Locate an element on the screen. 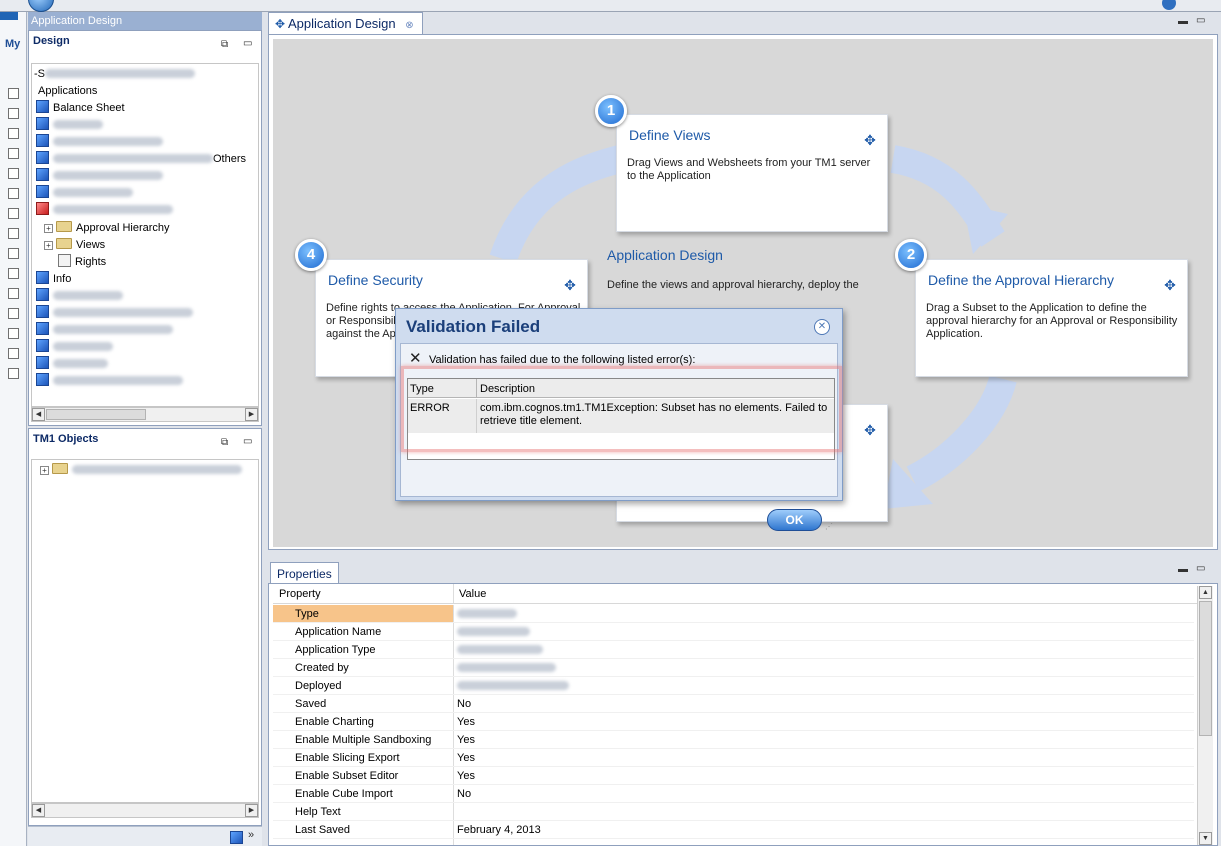  scroll-up-icon: ▲ is located at coordinates (1205, 592).